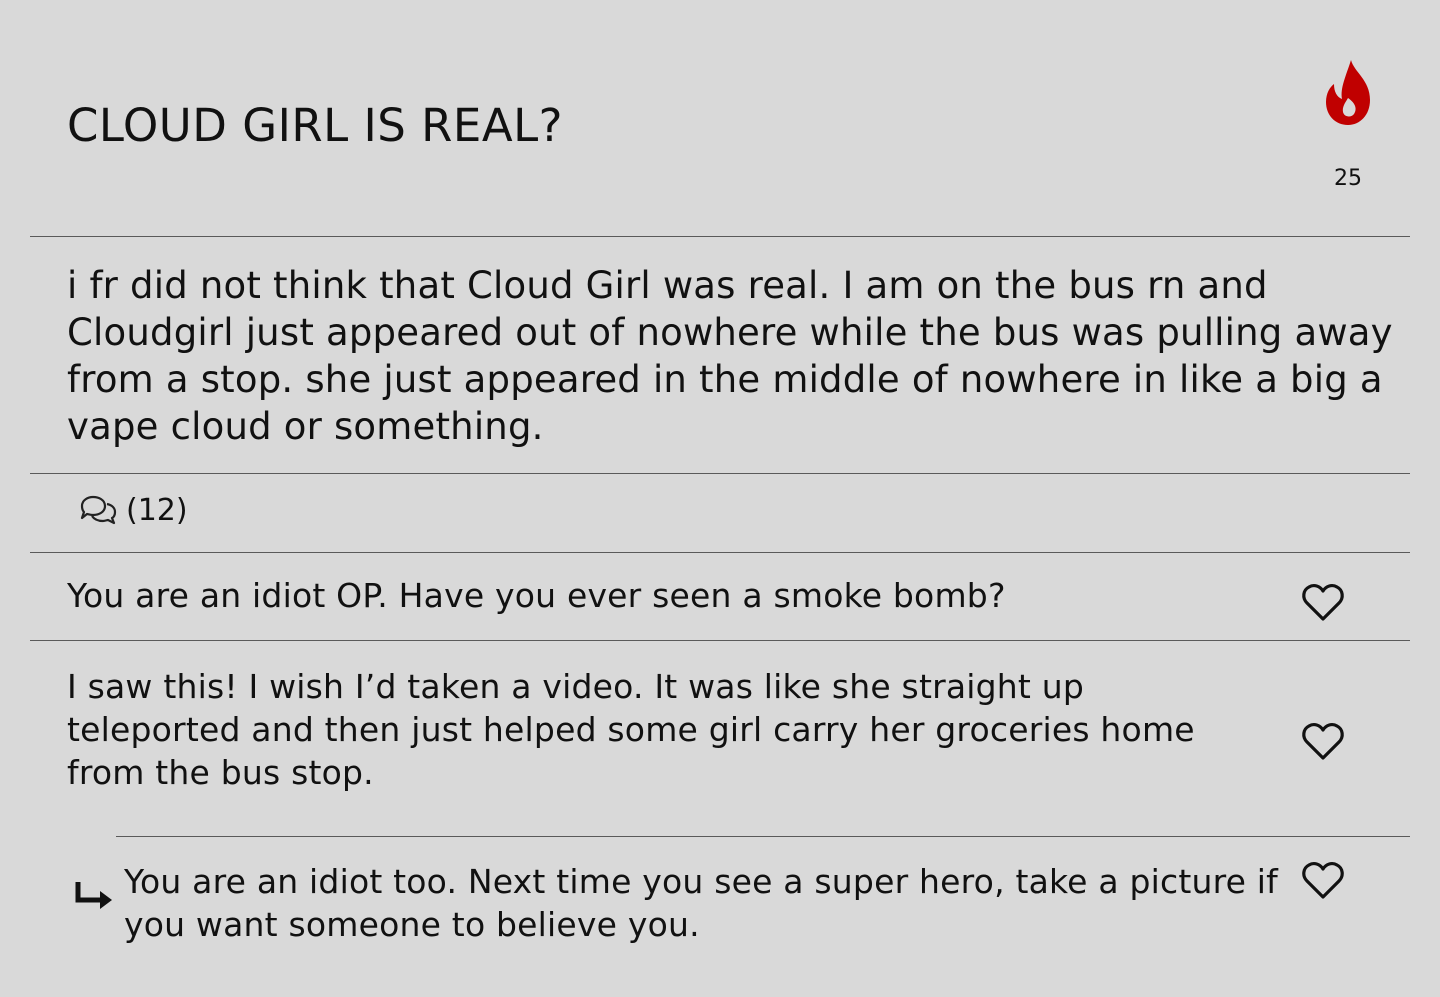 The width and height of the screenshot is (1440, 997). I want to click on post-title: CLOUD GIRL IS REAL?, so click(315, 125).